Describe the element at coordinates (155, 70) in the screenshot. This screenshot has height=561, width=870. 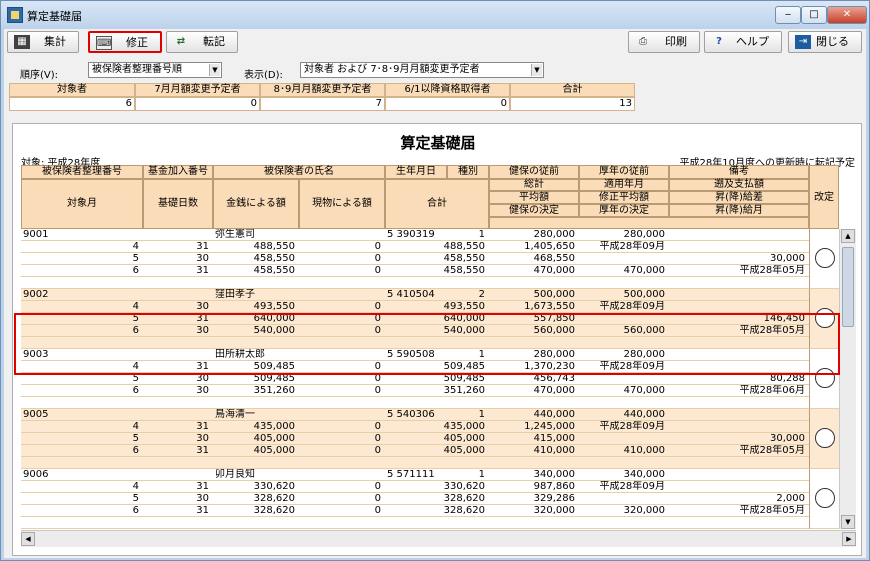
I see `sort-order-select: 被保険者整理番号順 ▼` at that location.